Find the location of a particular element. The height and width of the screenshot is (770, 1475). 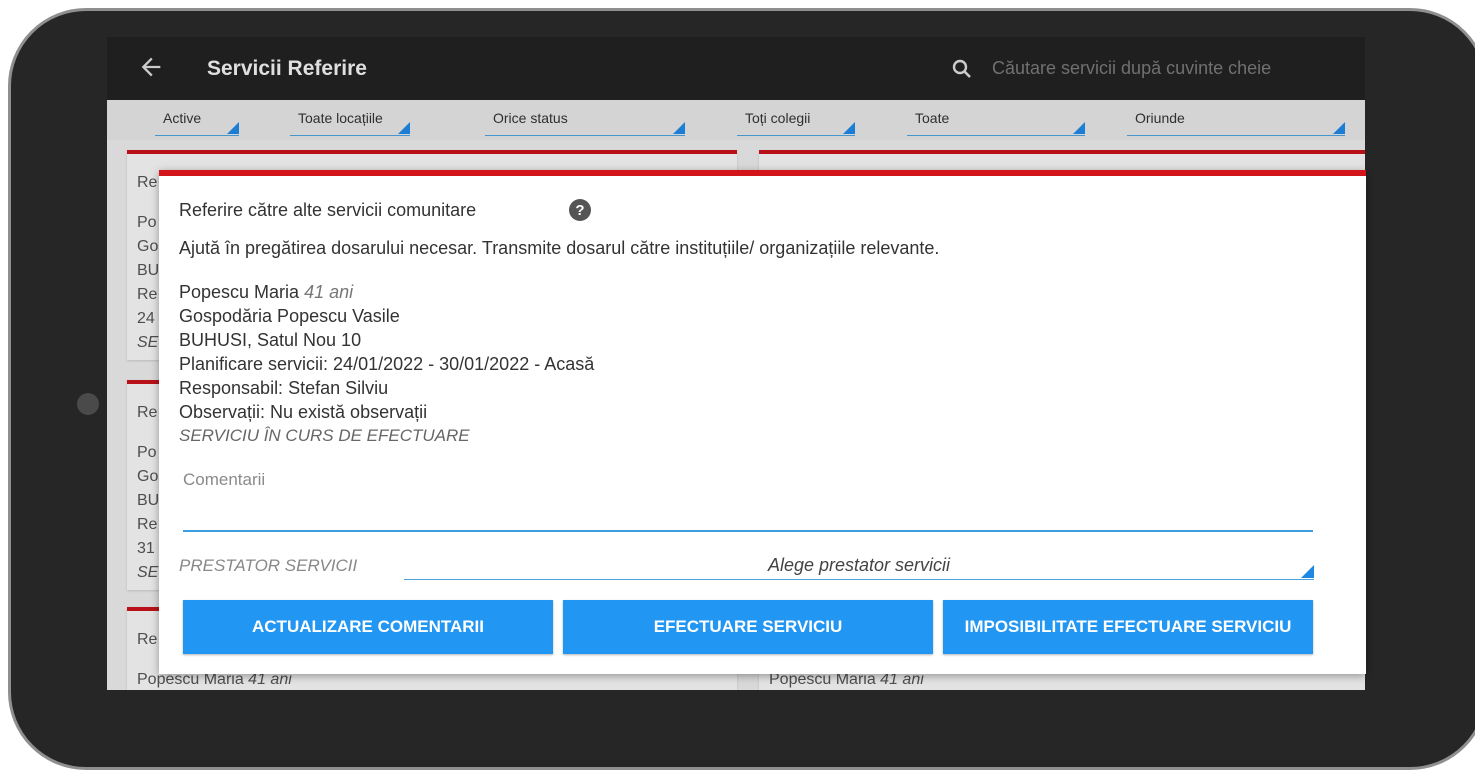

responsible-line: Responsabil: Stefan Silviu is located at coordinates (284, 388).